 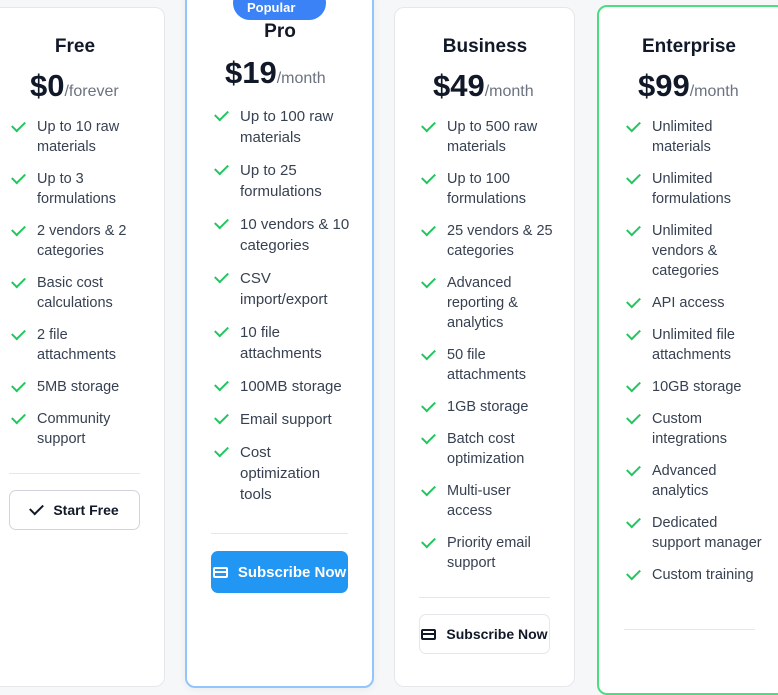 What do you see at coordinates (694, 345) in the screenshot?
I see `feature-item: Unlimited file attachments` at bounding box center [694, 345].